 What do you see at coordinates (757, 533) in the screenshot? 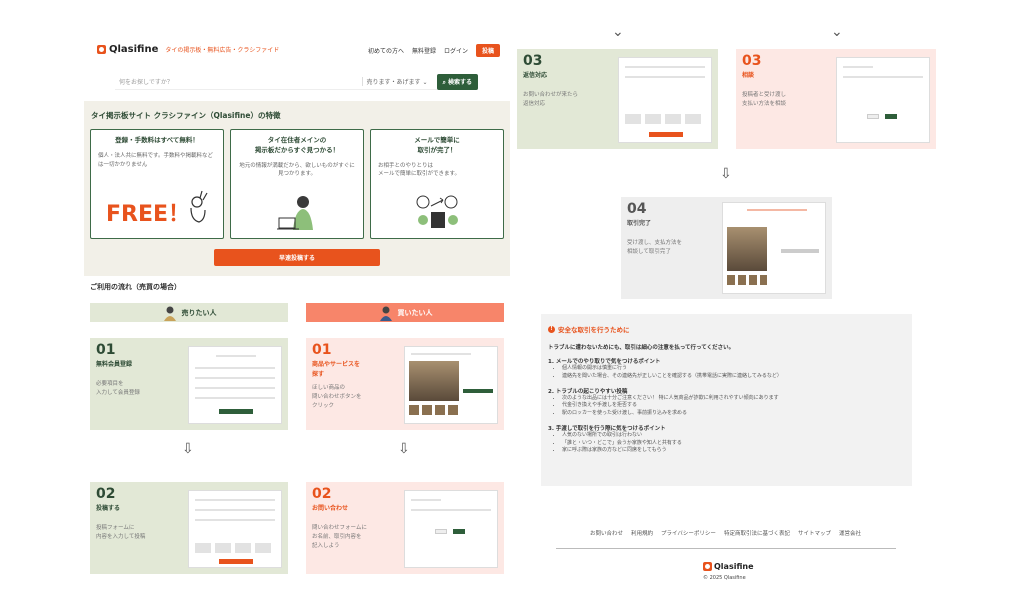
I see `footer-link-commerce-law: 特定商取引法に基づく表記` at bounding box center [757, 533].